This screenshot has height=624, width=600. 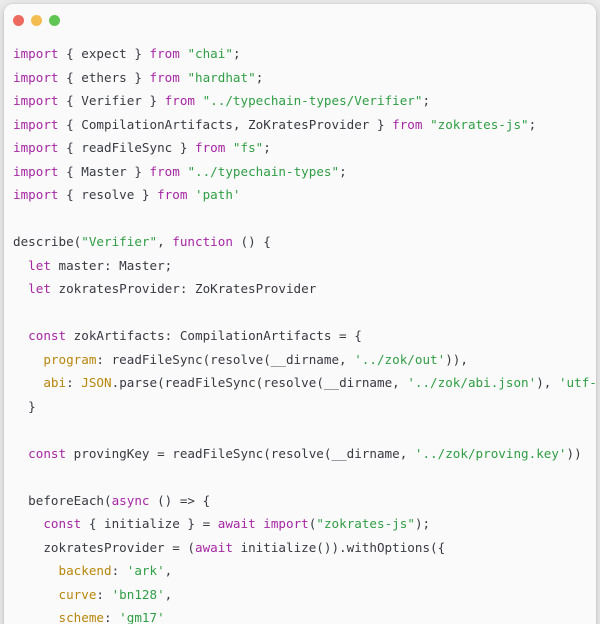 What do you see at coordinates (96, 382) in the screenshot?
I see `code-token-prop: JSON` at bounding box center [96, 382].